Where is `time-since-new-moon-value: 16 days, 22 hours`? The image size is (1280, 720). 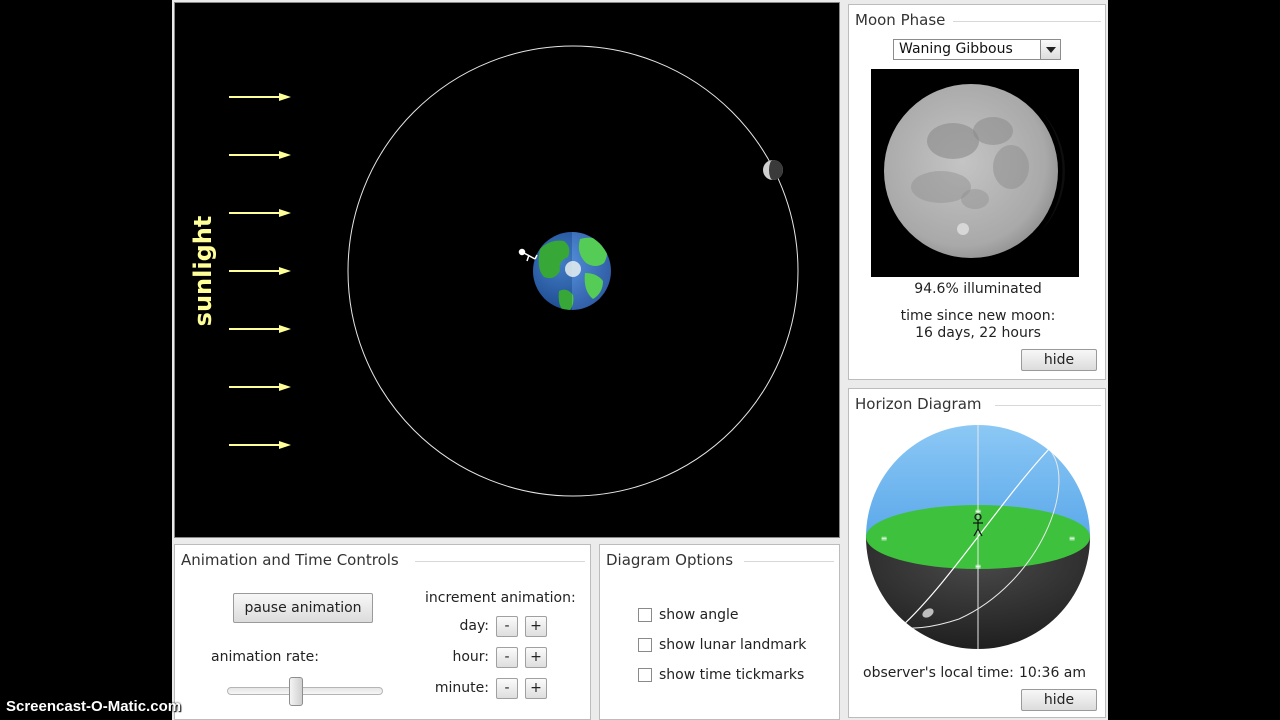
time-since-new-moon-value: 16 days, 22 hours is located at coordinates (978, 333).